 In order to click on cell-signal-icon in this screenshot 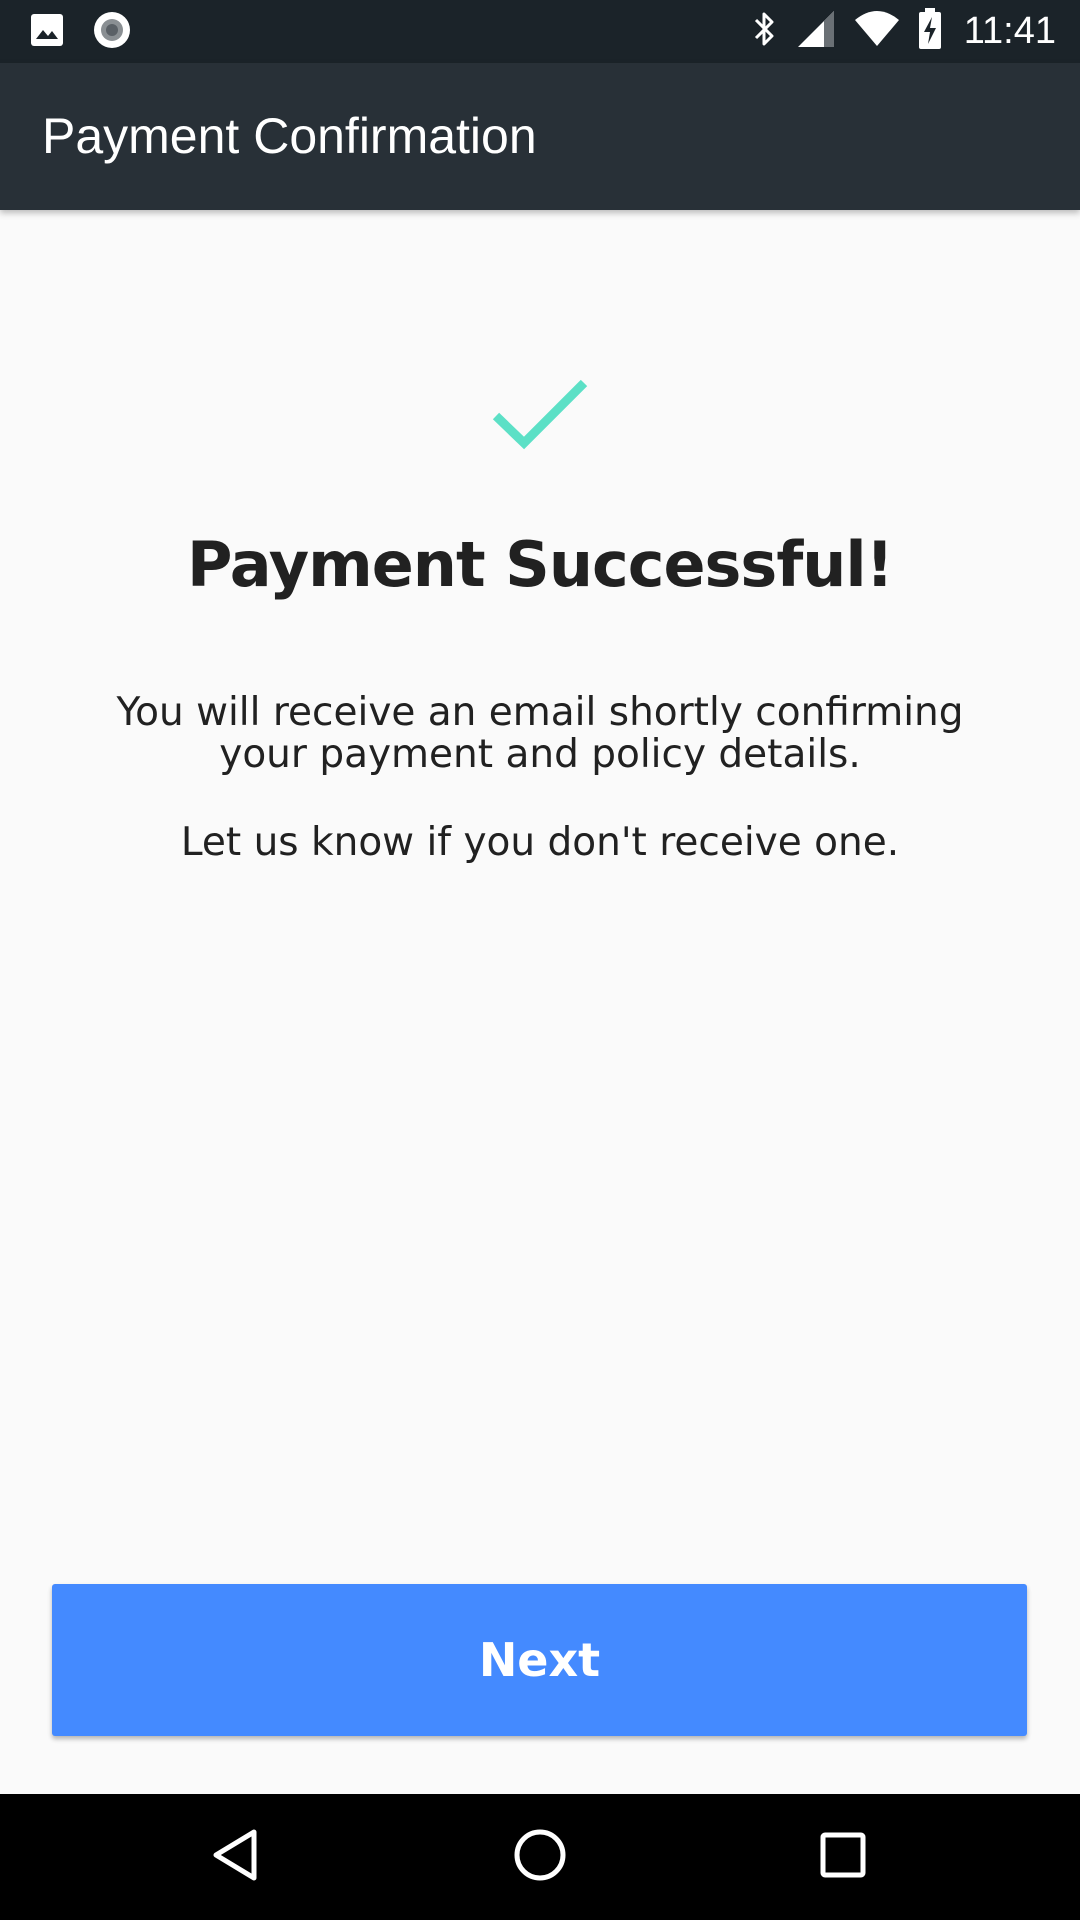, I will do `click(816, 31)`.